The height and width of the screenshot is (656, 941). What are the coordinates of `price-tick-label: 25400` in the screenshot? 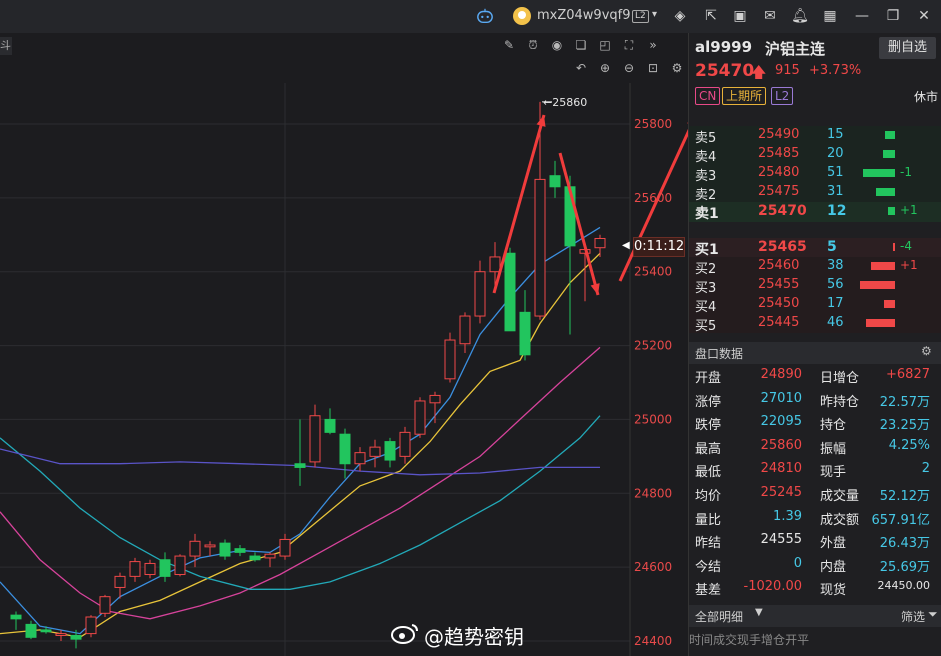 It's located at (653, 272).